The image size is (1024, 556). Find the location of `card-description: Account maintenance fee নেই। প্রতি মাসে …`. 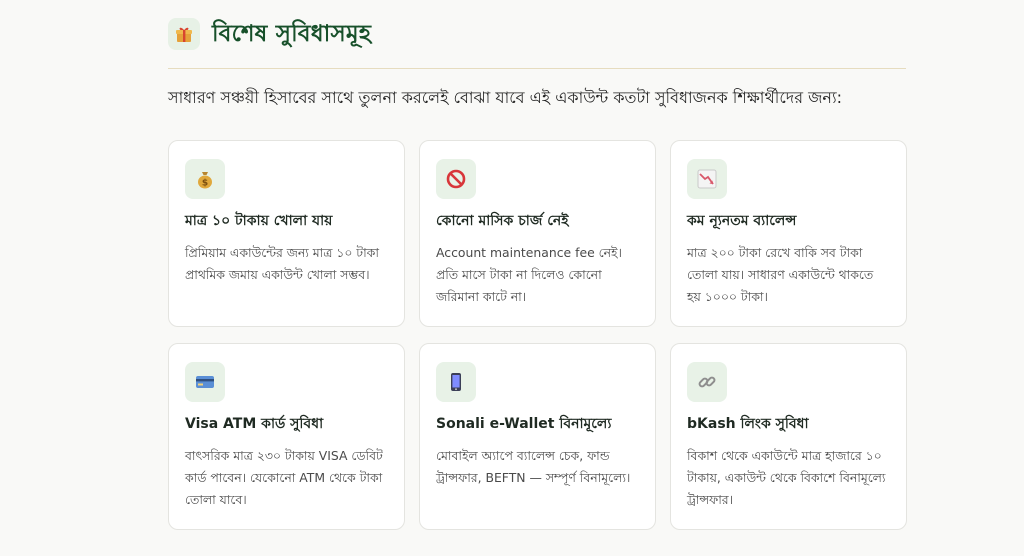

card-description: Account maintenance fee নেই। প্রতি মাসে … is located at coordinates (529, 274).